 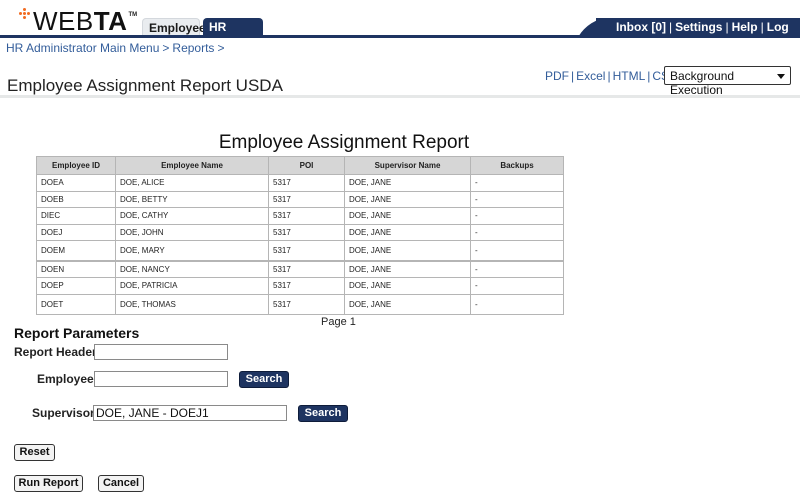 What do you see at coordinates (400, 36) in the screenshot?
I see `header-rule` at bounding box center [400, 36].